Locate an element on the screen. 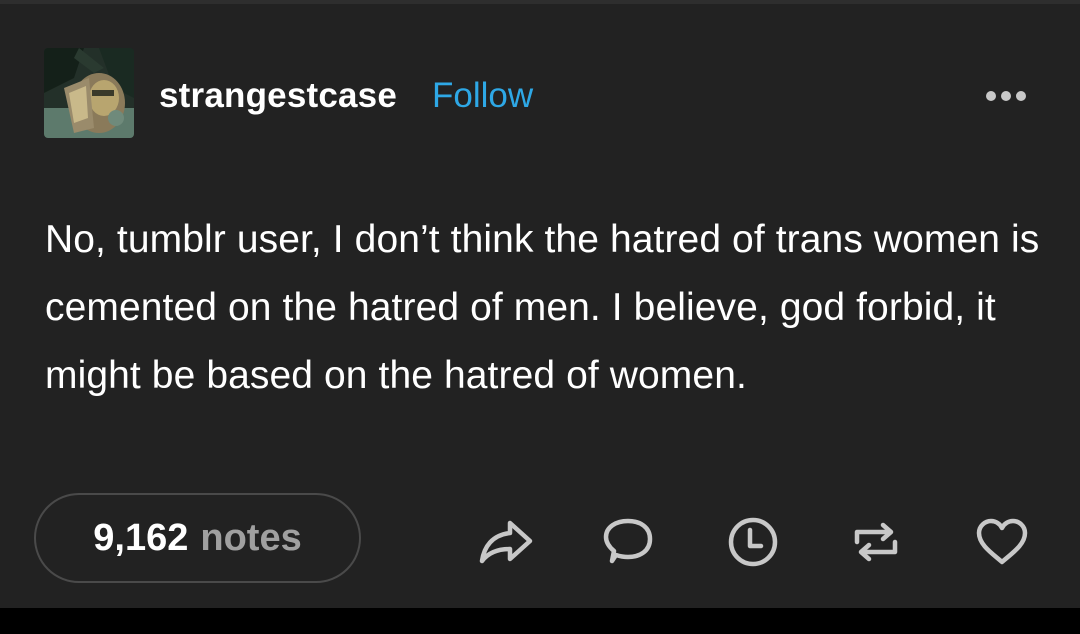 The width and height of the screenshot is (1080, 634). post-header: strangestcase Follow is located at coordinates (544, 94).